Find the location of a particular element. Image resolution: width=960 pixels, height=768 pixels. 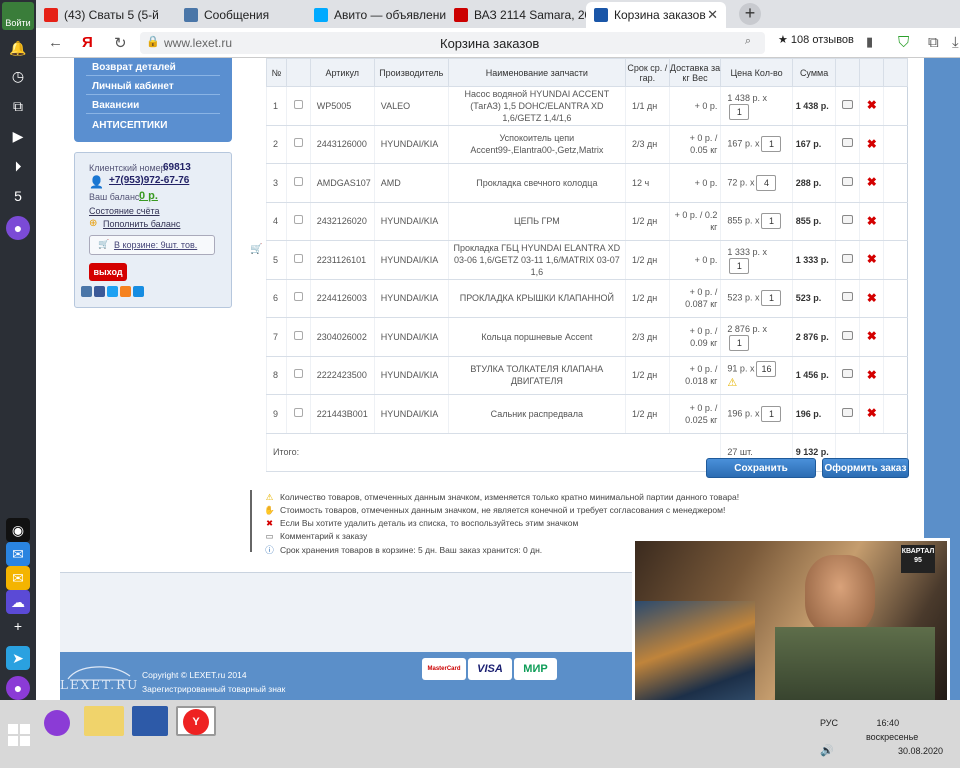

sidebar-item-vacancies: Вакансии is located at coordinates (153, 106).